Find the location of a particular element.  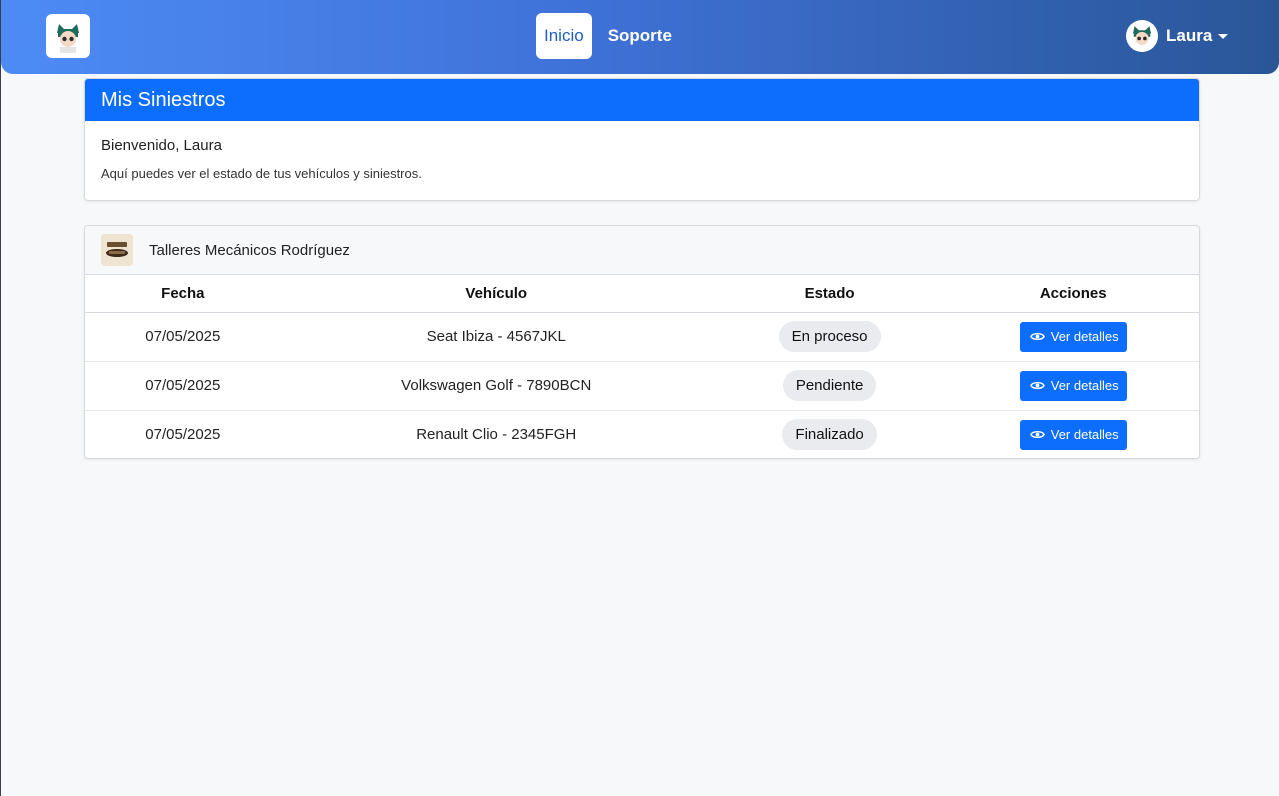

avatar-logo-icon is located at coordinates (68, 36).